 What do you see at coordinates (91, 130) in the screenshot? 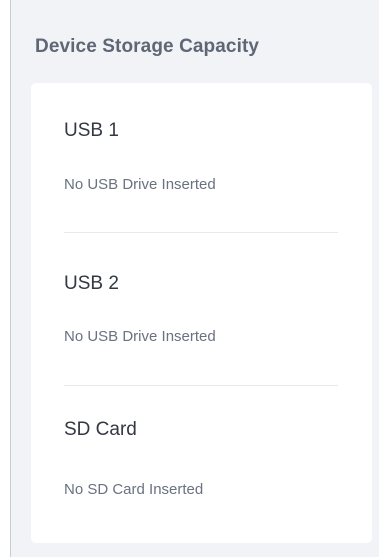
I see `storage-item-title: USB 1` at bounding box center [91, 130].